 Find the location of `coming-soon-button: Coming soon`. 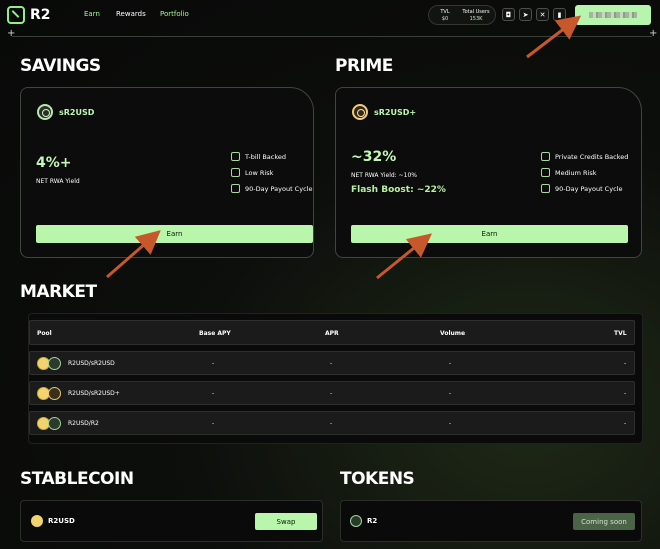

coming-soon-button: Coming soon is located at coordinates (604, 521).